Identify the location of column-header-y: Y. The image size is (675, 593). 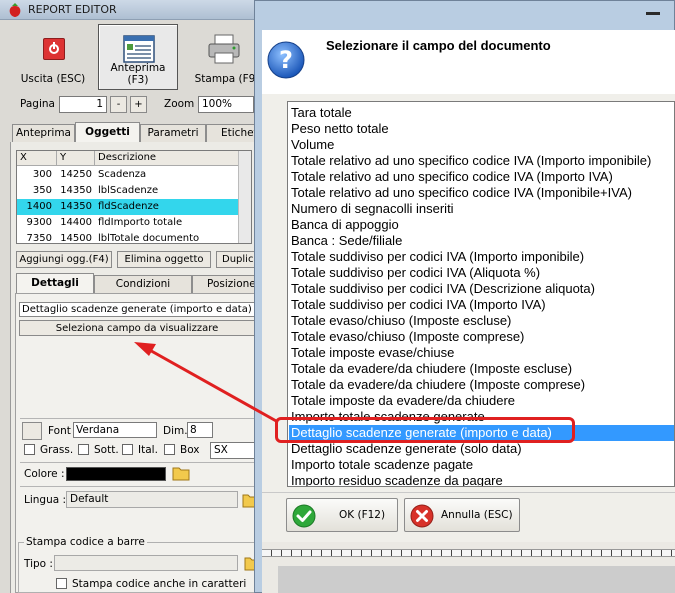
(76, 158).